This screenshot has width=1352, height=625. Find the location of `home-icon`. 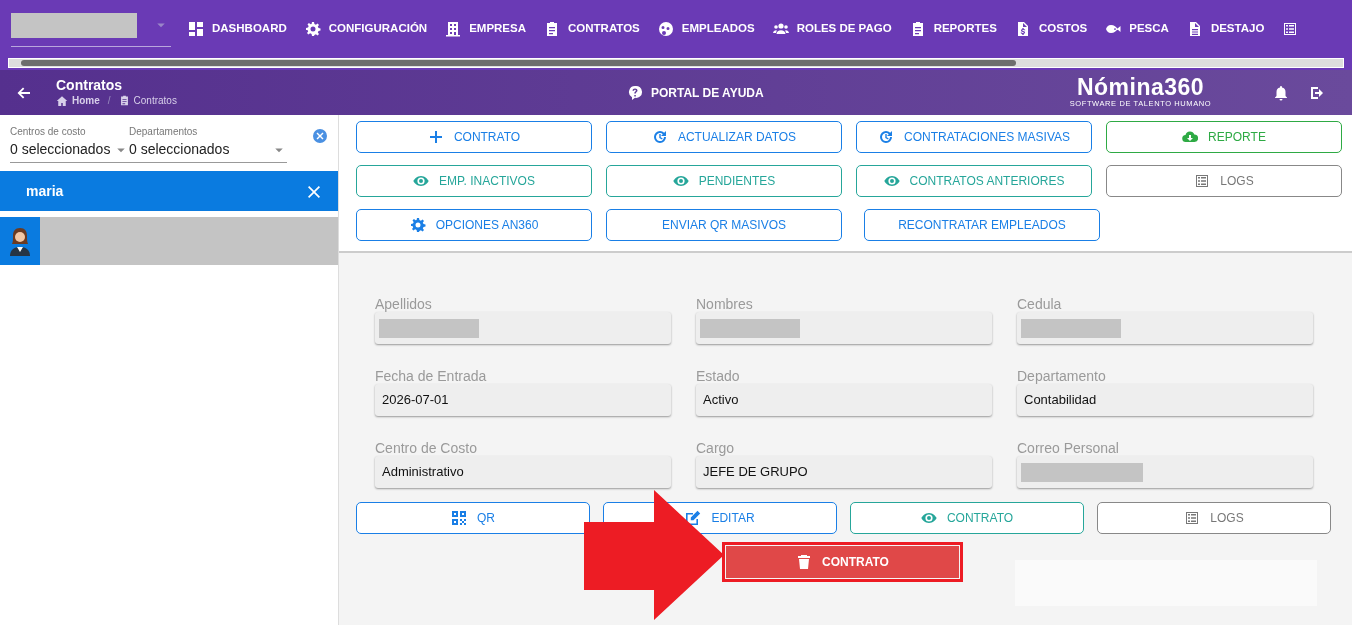

home-icon is located at coordinates (62, 100).